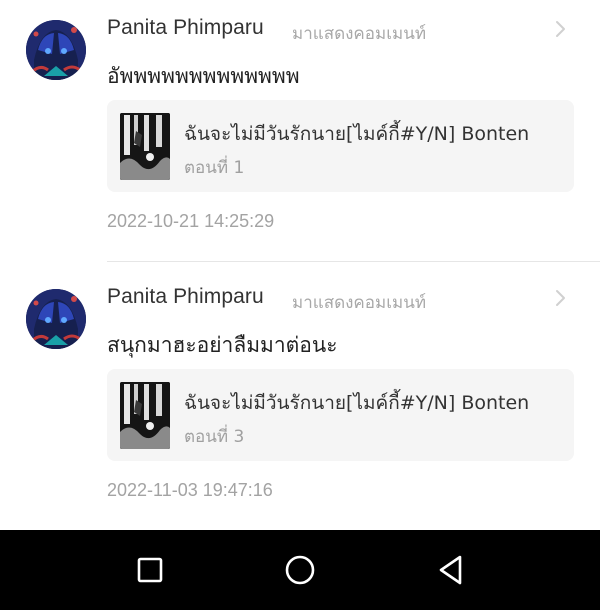  Describe the element at coordinates (190, 490) in the screenshot. I see `comment-timestamp: 2022-11-03 19:47:16` at that location.